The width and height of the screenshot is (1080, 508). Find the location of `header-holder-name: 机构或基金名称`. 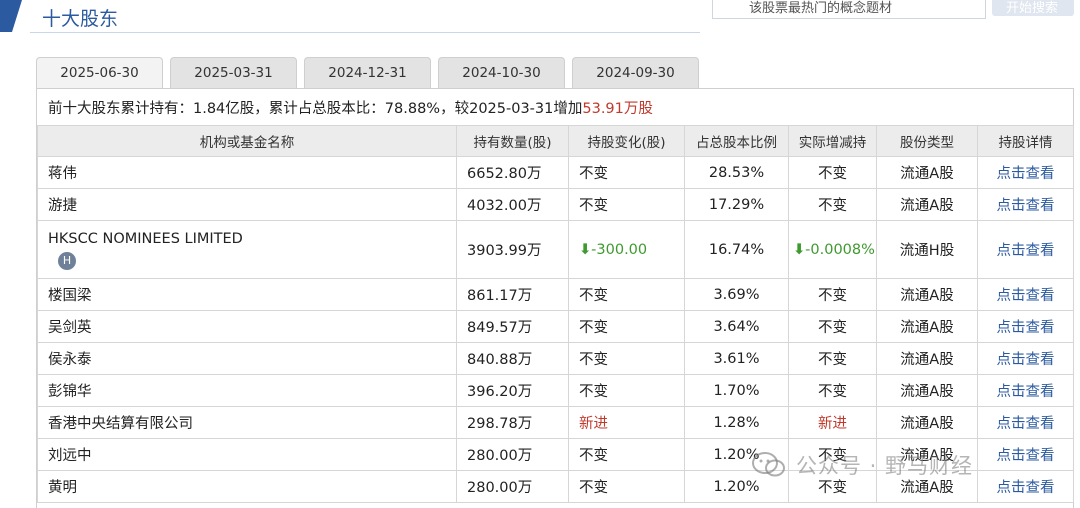

header-holder-name: 机构或基金名称 is located at coordinates (247, 141).